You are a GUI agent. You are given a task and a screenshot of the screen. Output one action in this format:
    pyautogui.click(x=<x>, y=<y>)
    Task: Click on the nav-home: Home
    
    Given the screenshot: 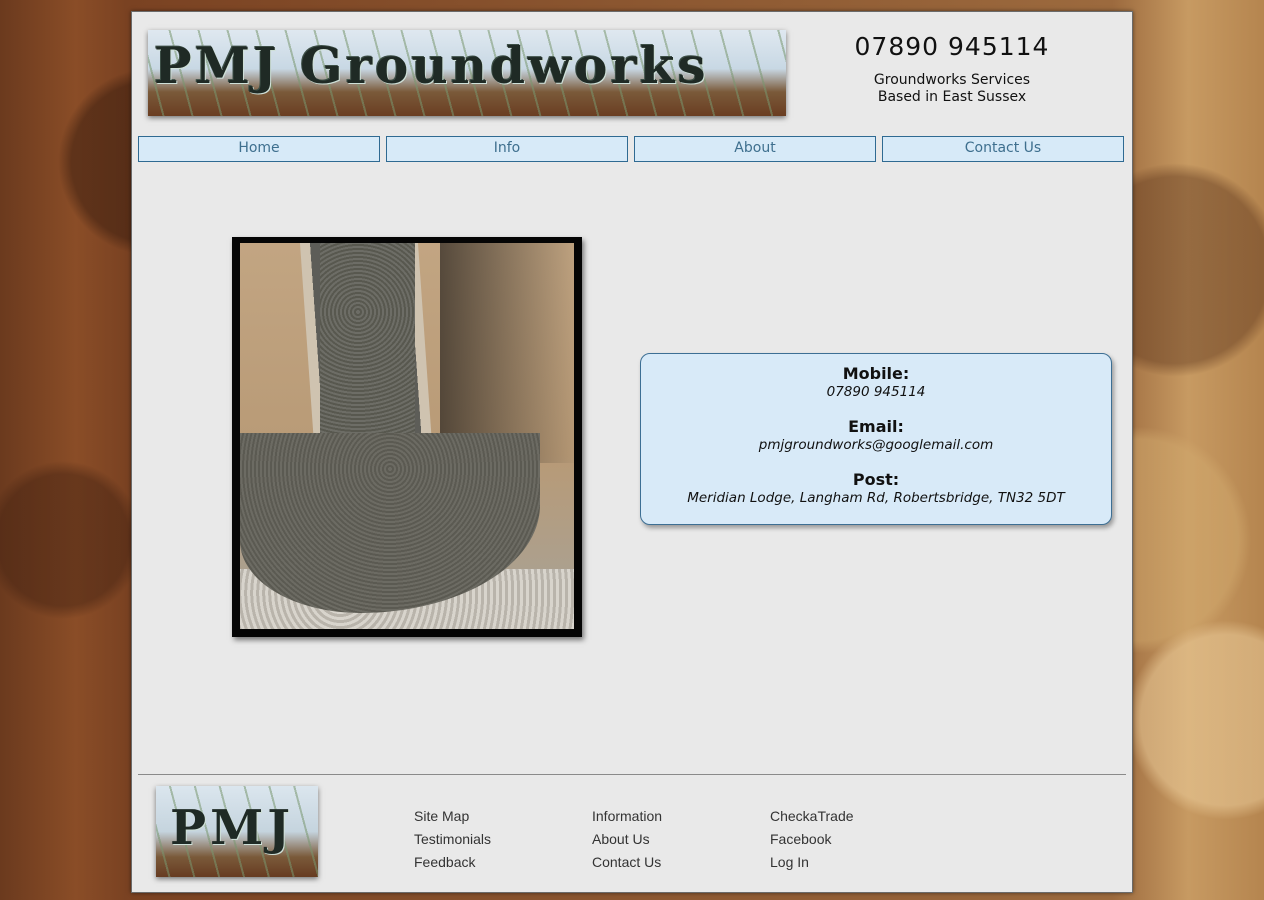 What is the action you would take?
    pyautogui.click(x=259, y=149)
    